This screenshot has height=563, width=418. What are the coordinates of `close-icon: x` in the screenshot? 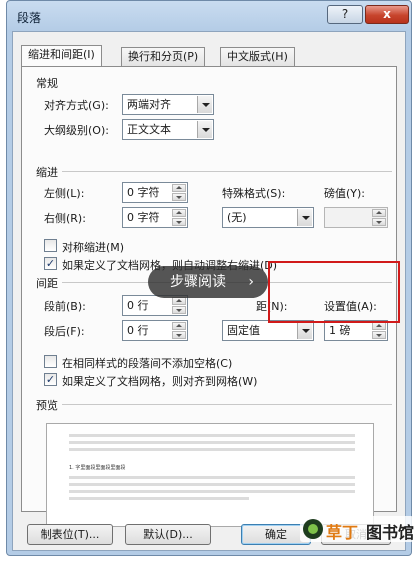 It's located at (387, 14).